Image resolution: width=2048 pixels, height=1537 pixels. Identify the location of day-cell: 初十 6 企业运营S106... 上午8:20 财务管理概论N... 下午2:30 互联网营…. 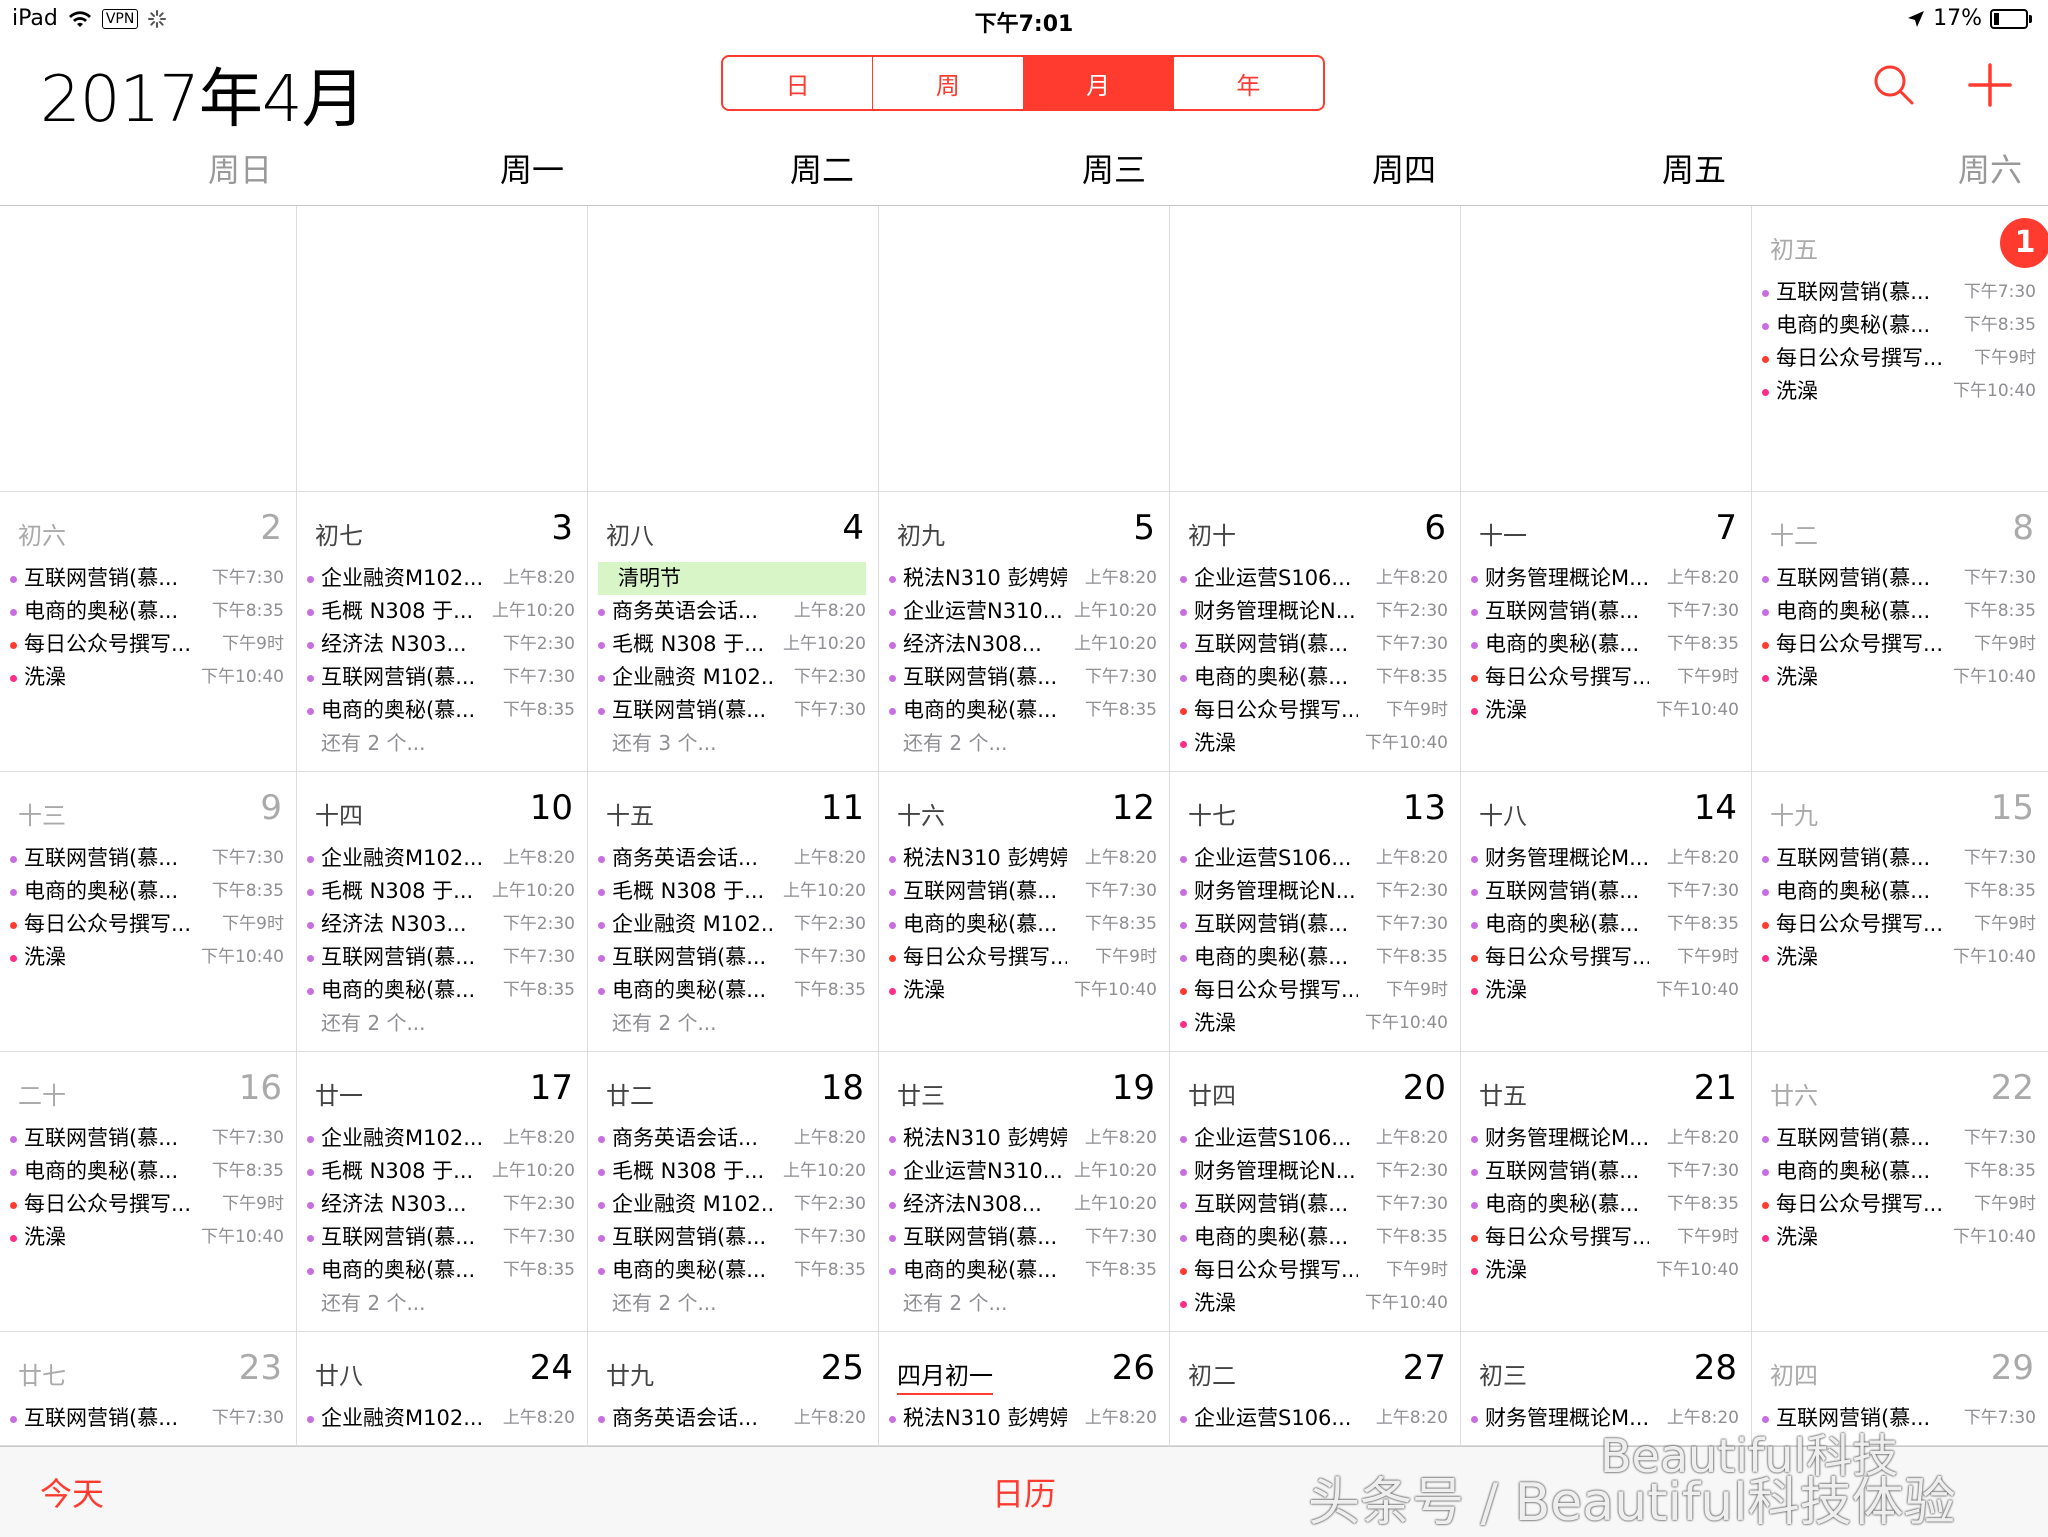
(1315, 632).